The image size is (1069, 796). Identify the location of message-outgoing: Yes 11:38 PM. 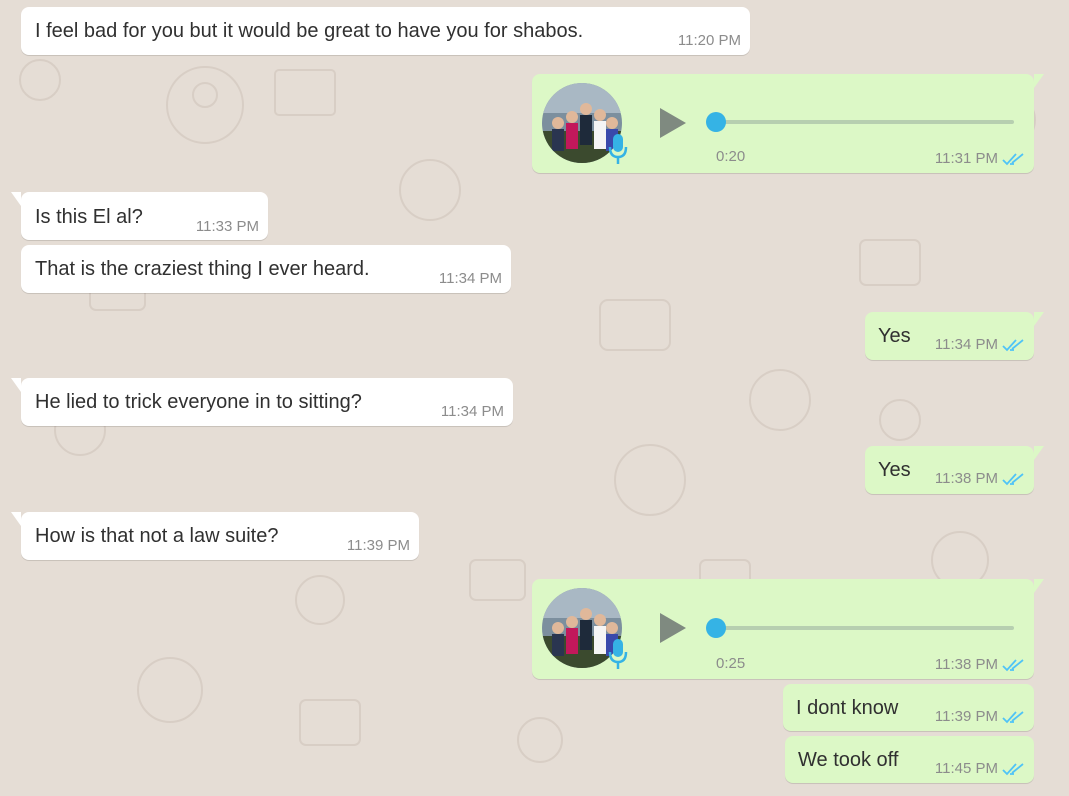
(954, 470).